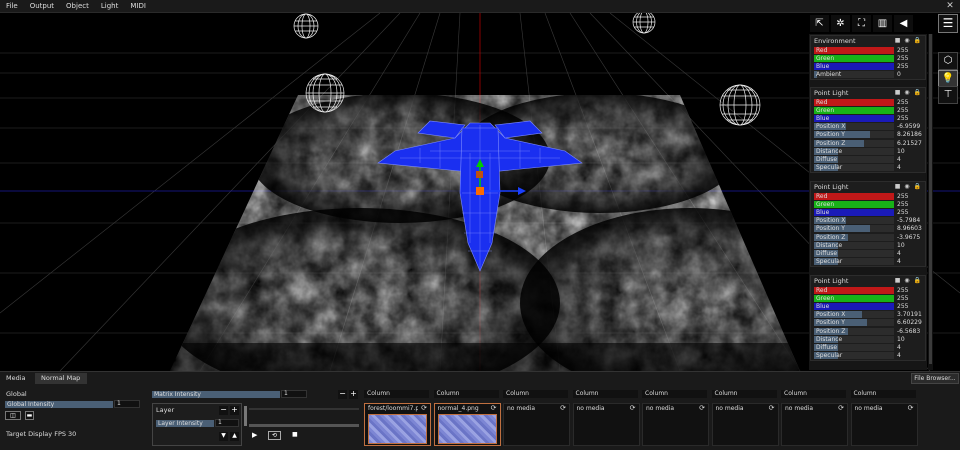  I want to click on timeline-slider, so click(304, 425).